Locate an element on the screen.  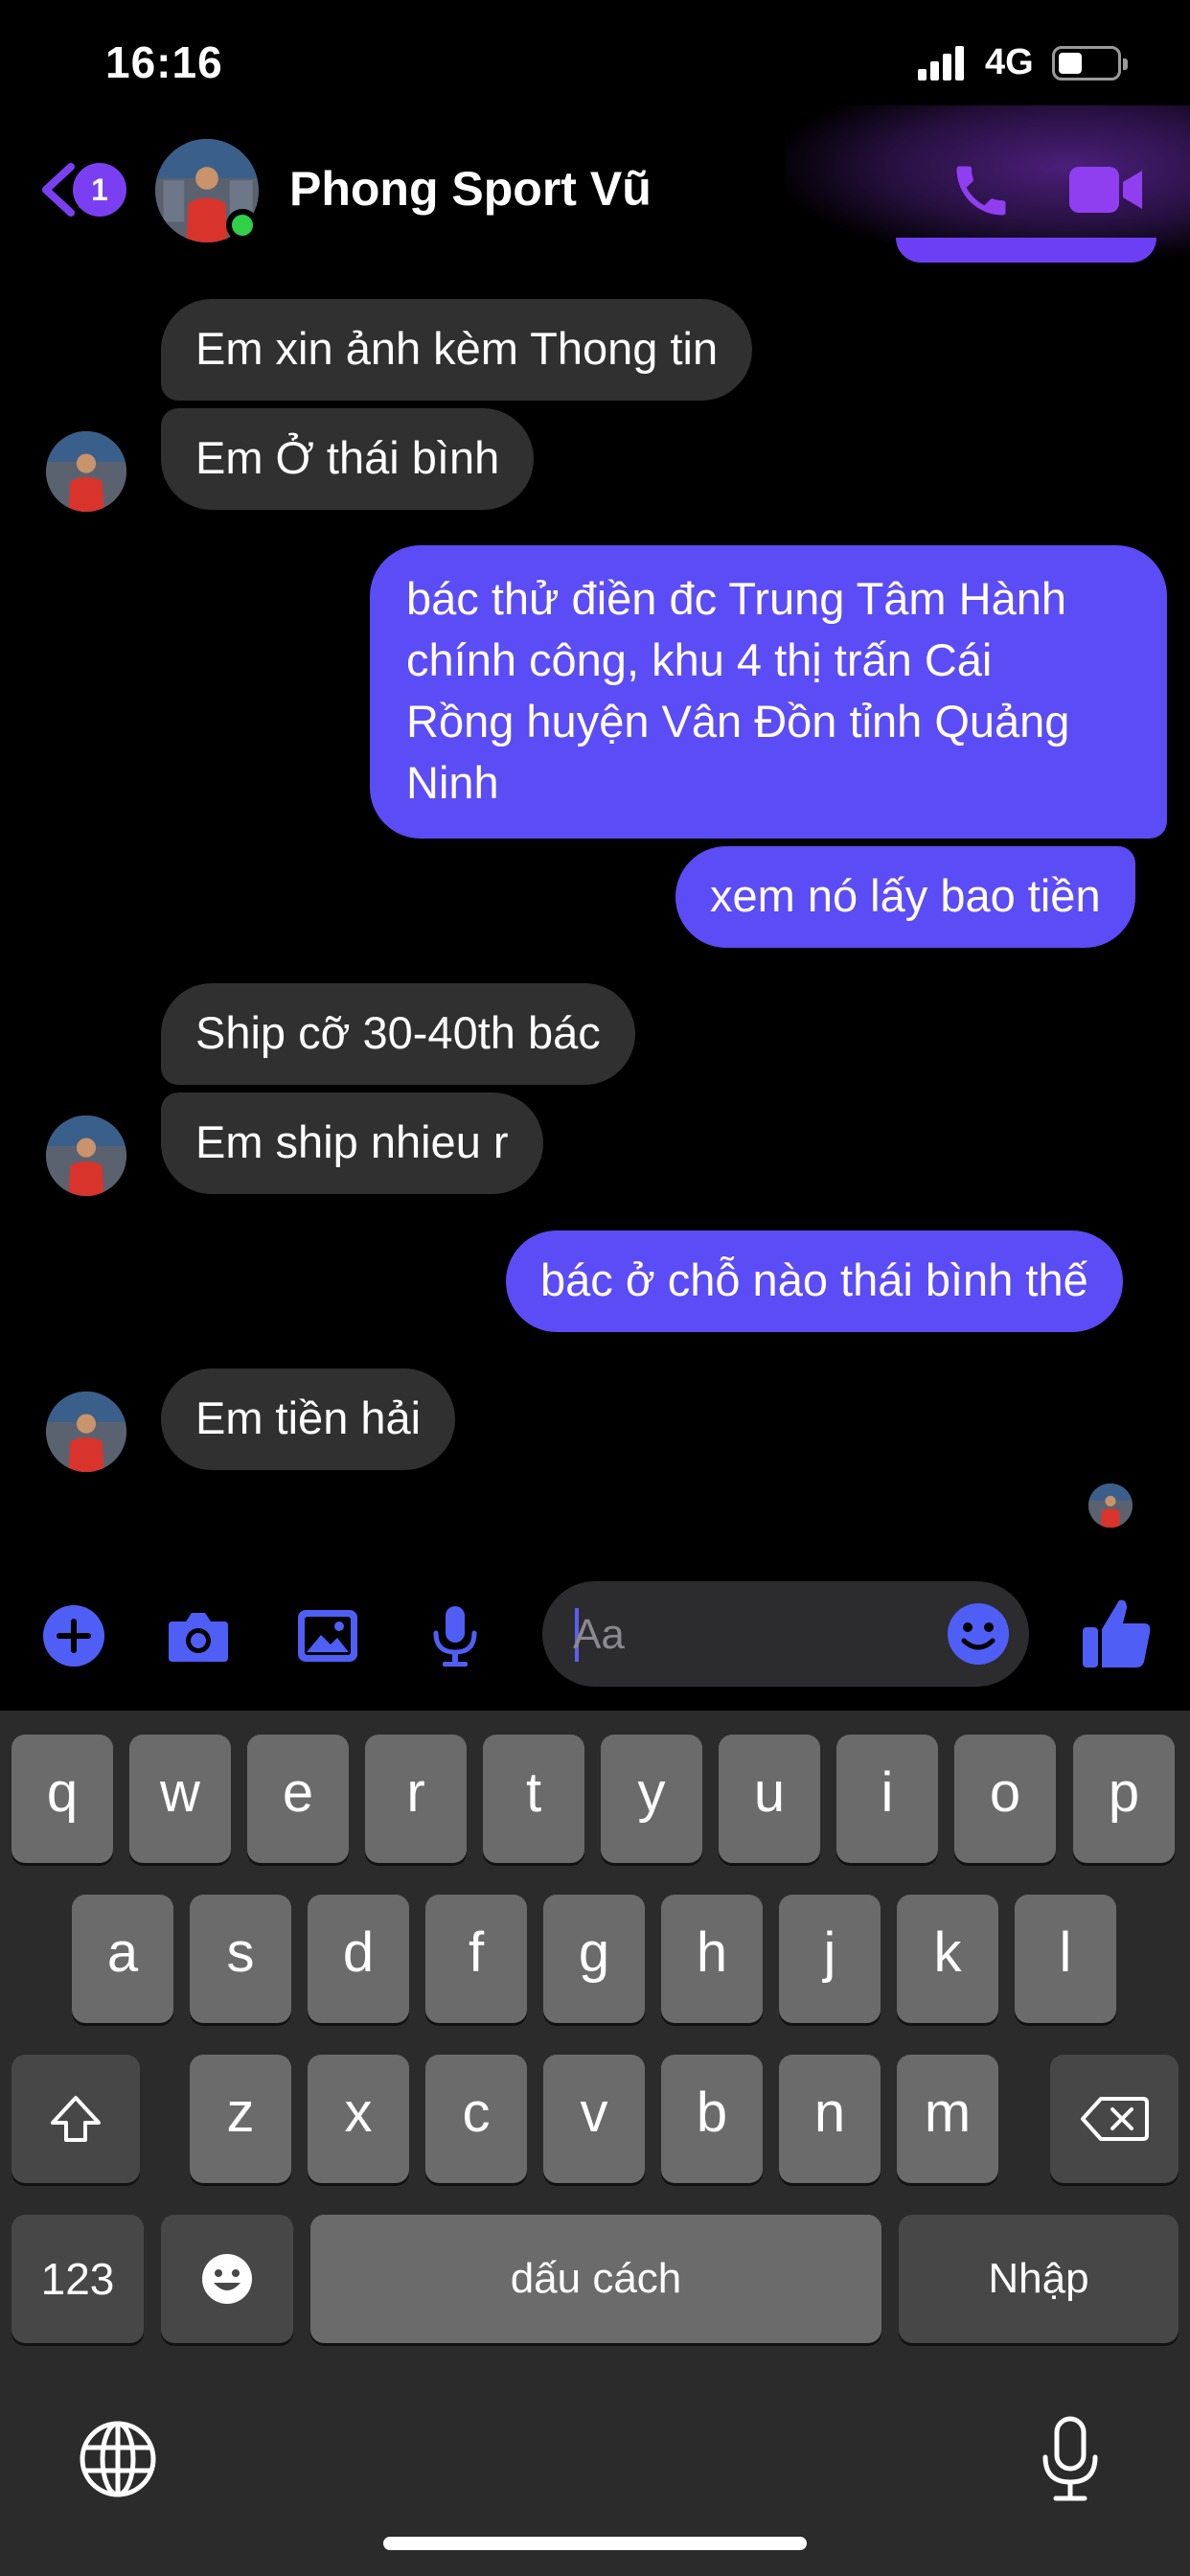
shift-icon is located at coordinates (76, 2119).